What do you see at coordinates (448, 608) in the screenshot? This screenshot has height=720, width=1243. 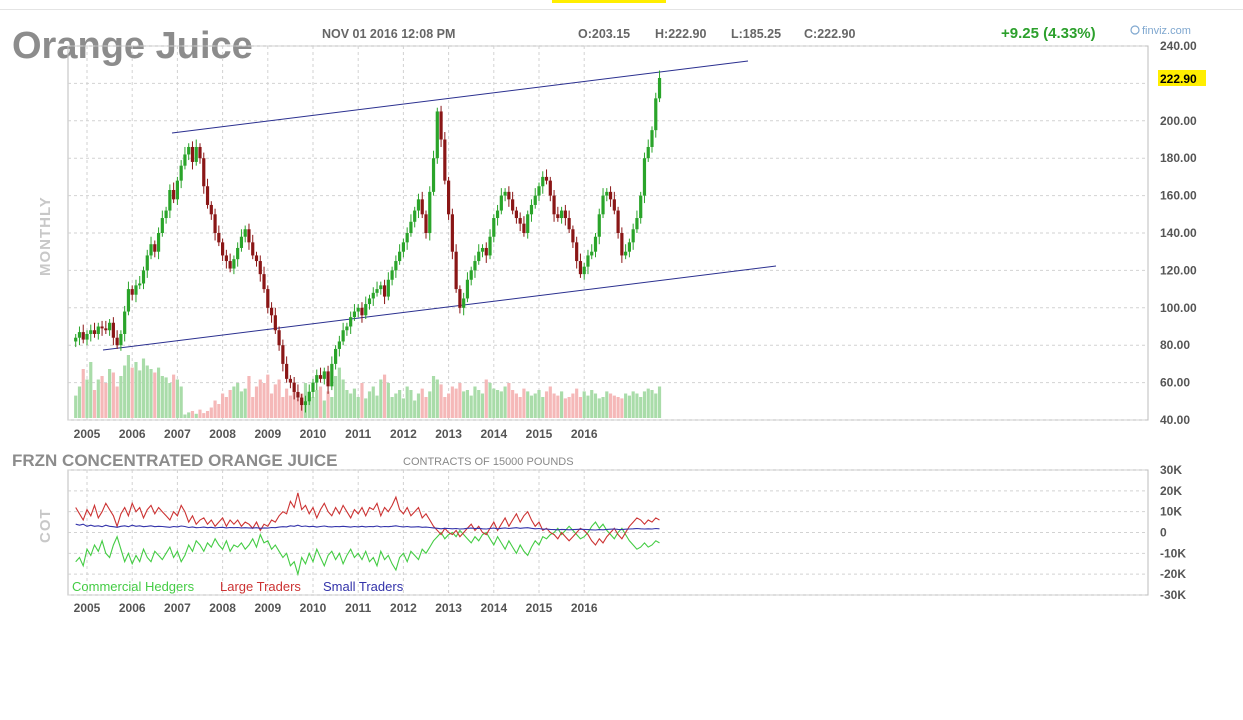 I see `cot-year-tick-label: 2013` at bounding box center [448, 608].